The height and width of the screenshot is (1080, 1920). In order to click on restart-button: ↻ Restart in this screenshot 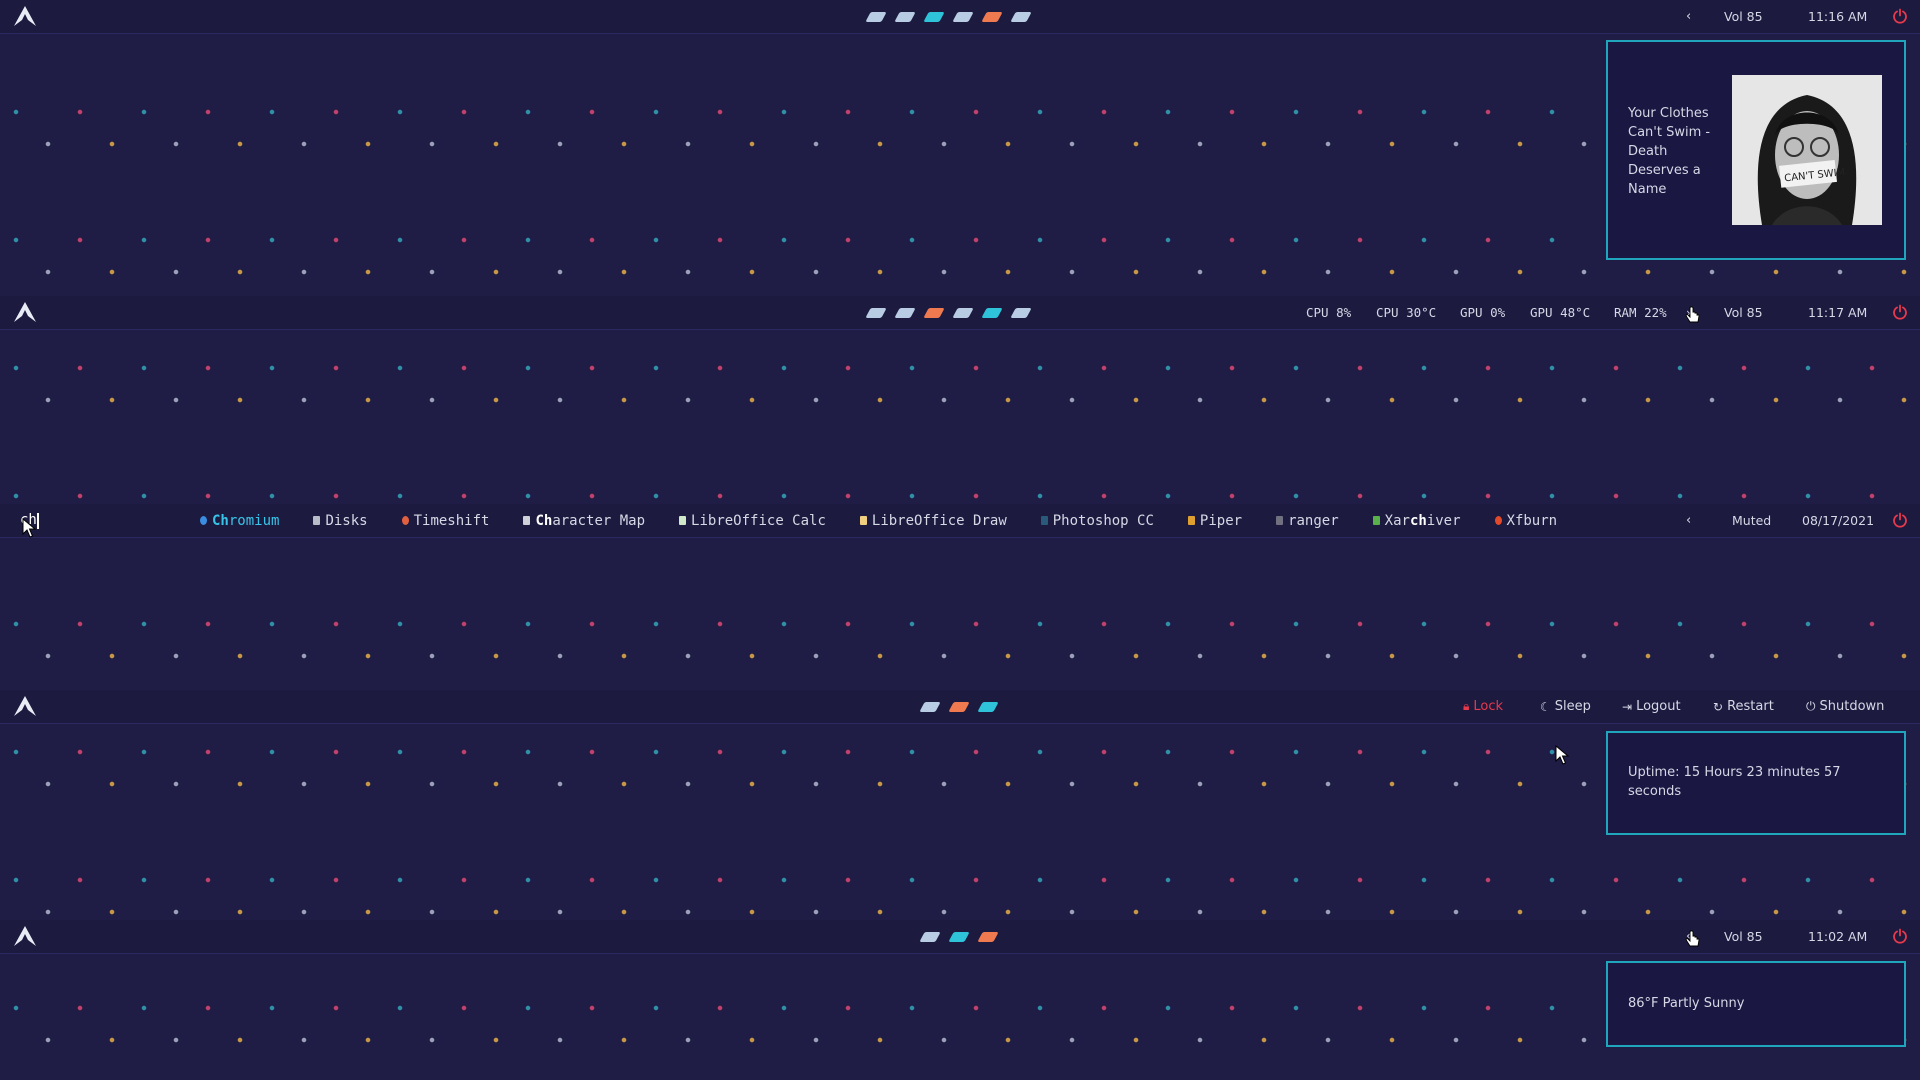, I will do `click(1743, 706)`.